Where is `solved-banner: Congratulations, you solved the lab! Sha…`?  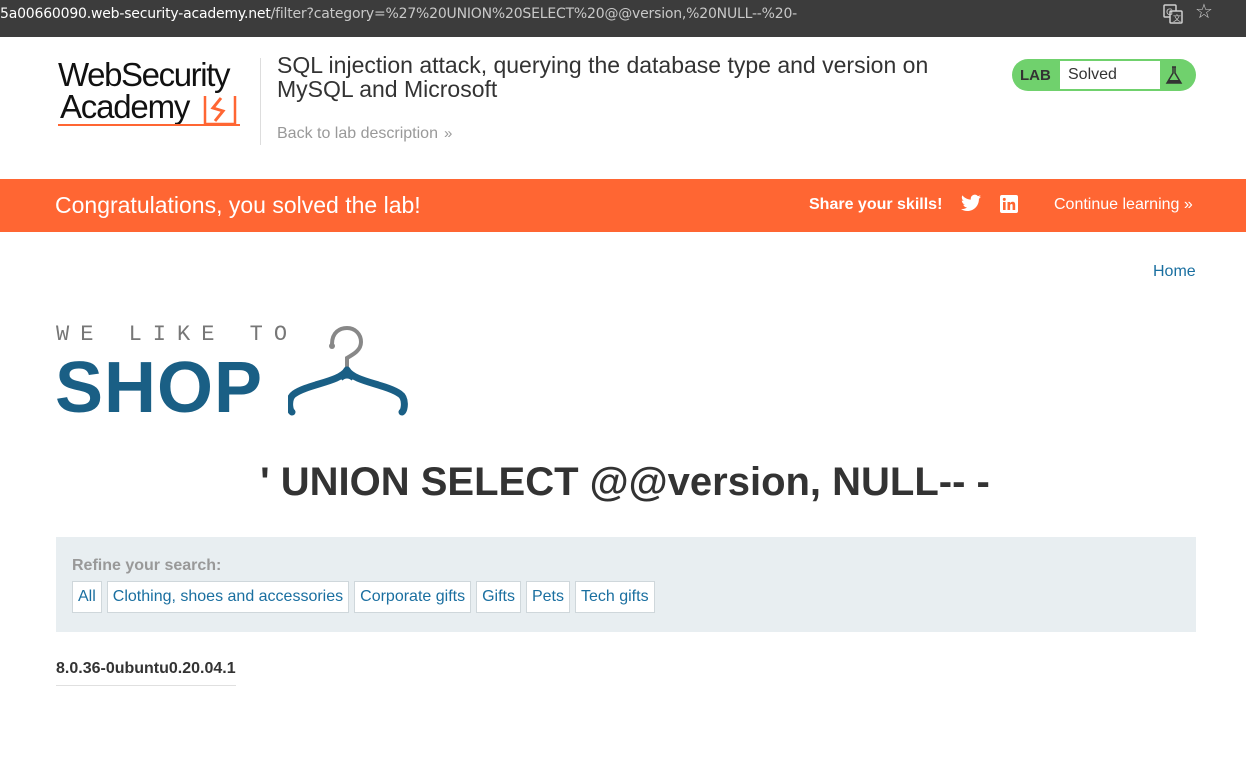 solved-banner: Congratulations, you solved the lab! Sha… is located at coordinates (623, 205).